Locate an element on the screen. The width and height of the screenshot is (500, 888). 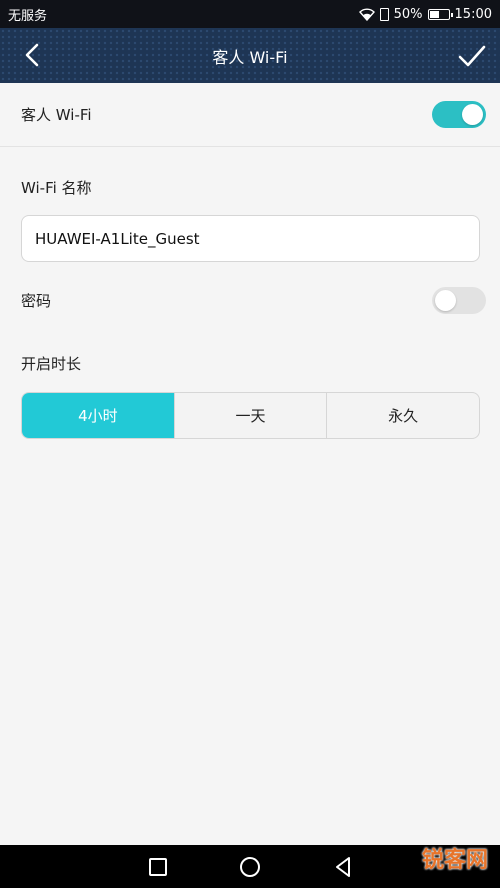
duration-option-1day: 一天 is located at coordinates (250, 415).